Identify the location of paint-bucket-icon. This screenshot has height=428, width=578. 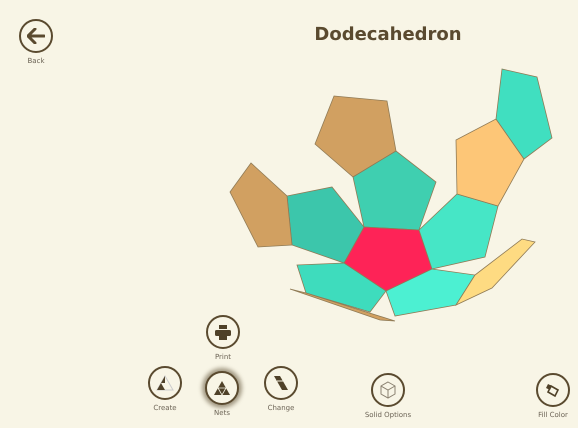
(553, 390).